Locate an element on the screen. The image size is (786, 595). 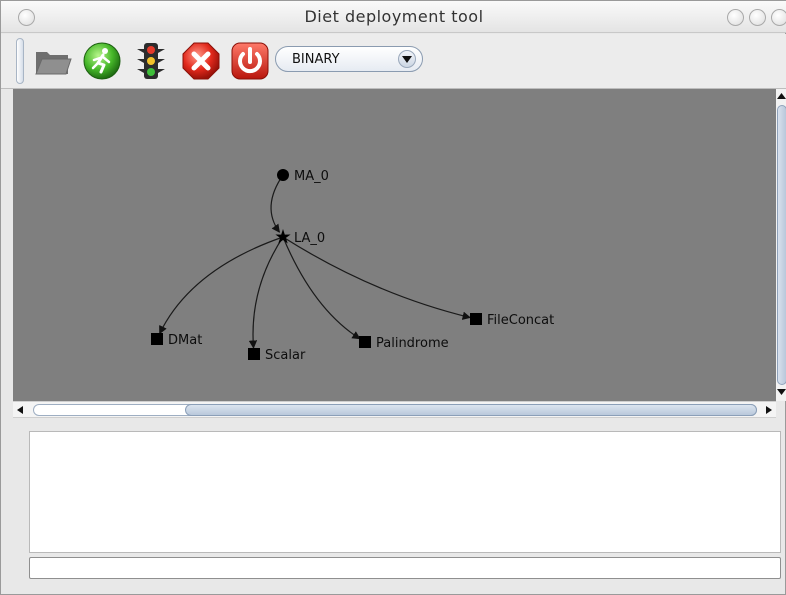
node-label: DMat is located at coordinates (185, 340).